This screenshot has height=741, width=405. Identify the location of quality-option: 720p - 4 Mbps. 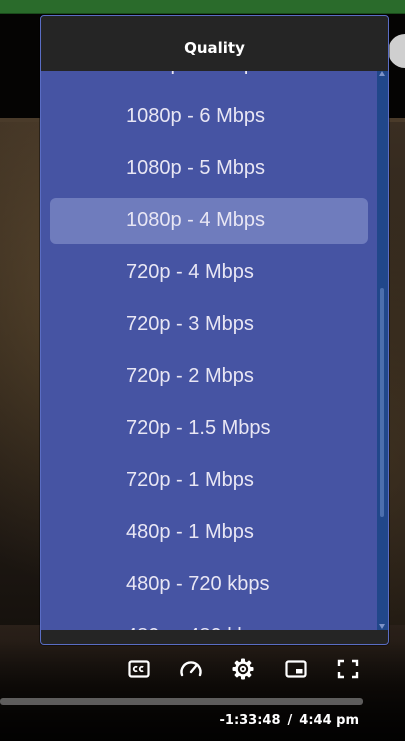
(209, 272).